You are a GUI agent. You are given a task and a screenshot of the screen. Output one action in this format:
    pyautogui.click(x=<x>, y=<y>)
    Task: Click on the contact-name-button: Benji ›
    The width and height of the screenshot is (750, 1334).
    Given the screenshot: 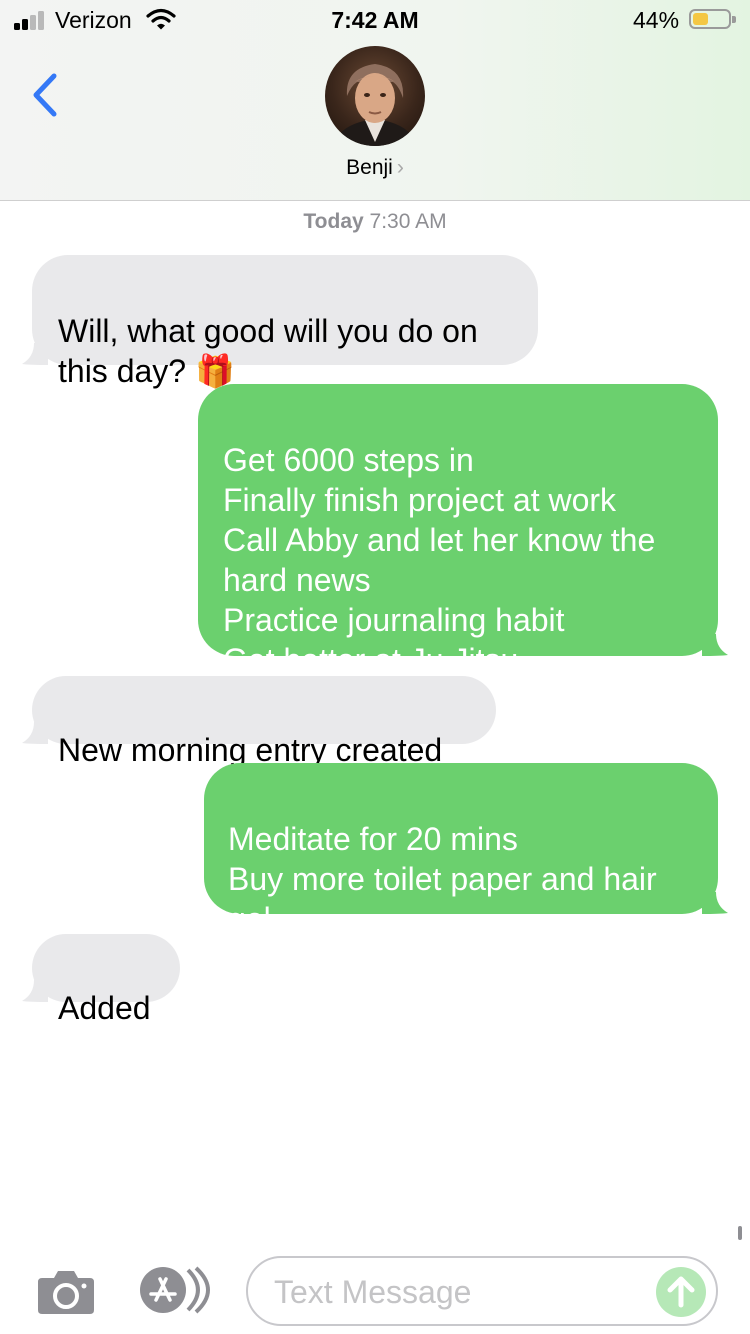 What is the action you would take?
    pyautogui.click(x=375, y=168)
    